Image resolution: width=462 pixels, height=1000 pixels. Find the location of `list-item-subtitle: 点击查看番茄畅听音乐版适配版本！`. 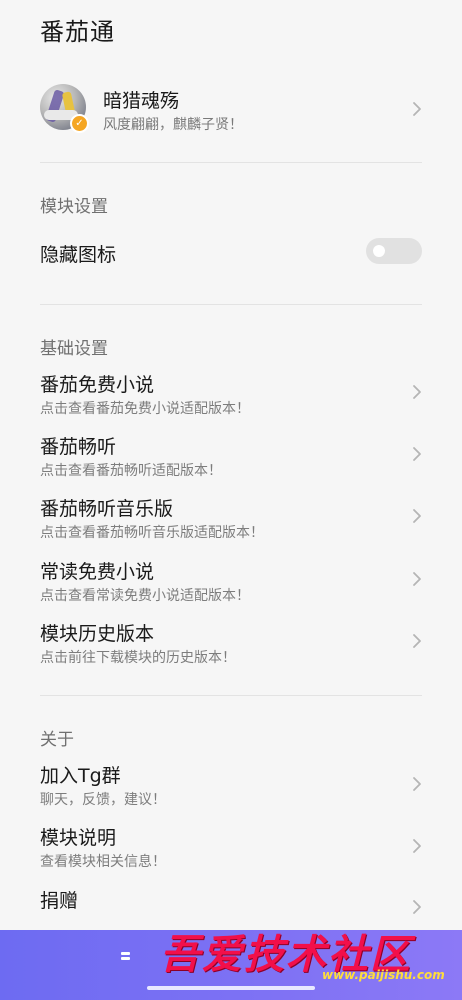

list-item-subtitle: 点击查看番茄畅听音乐版适配版本！ is located at coordinates (152, 533).